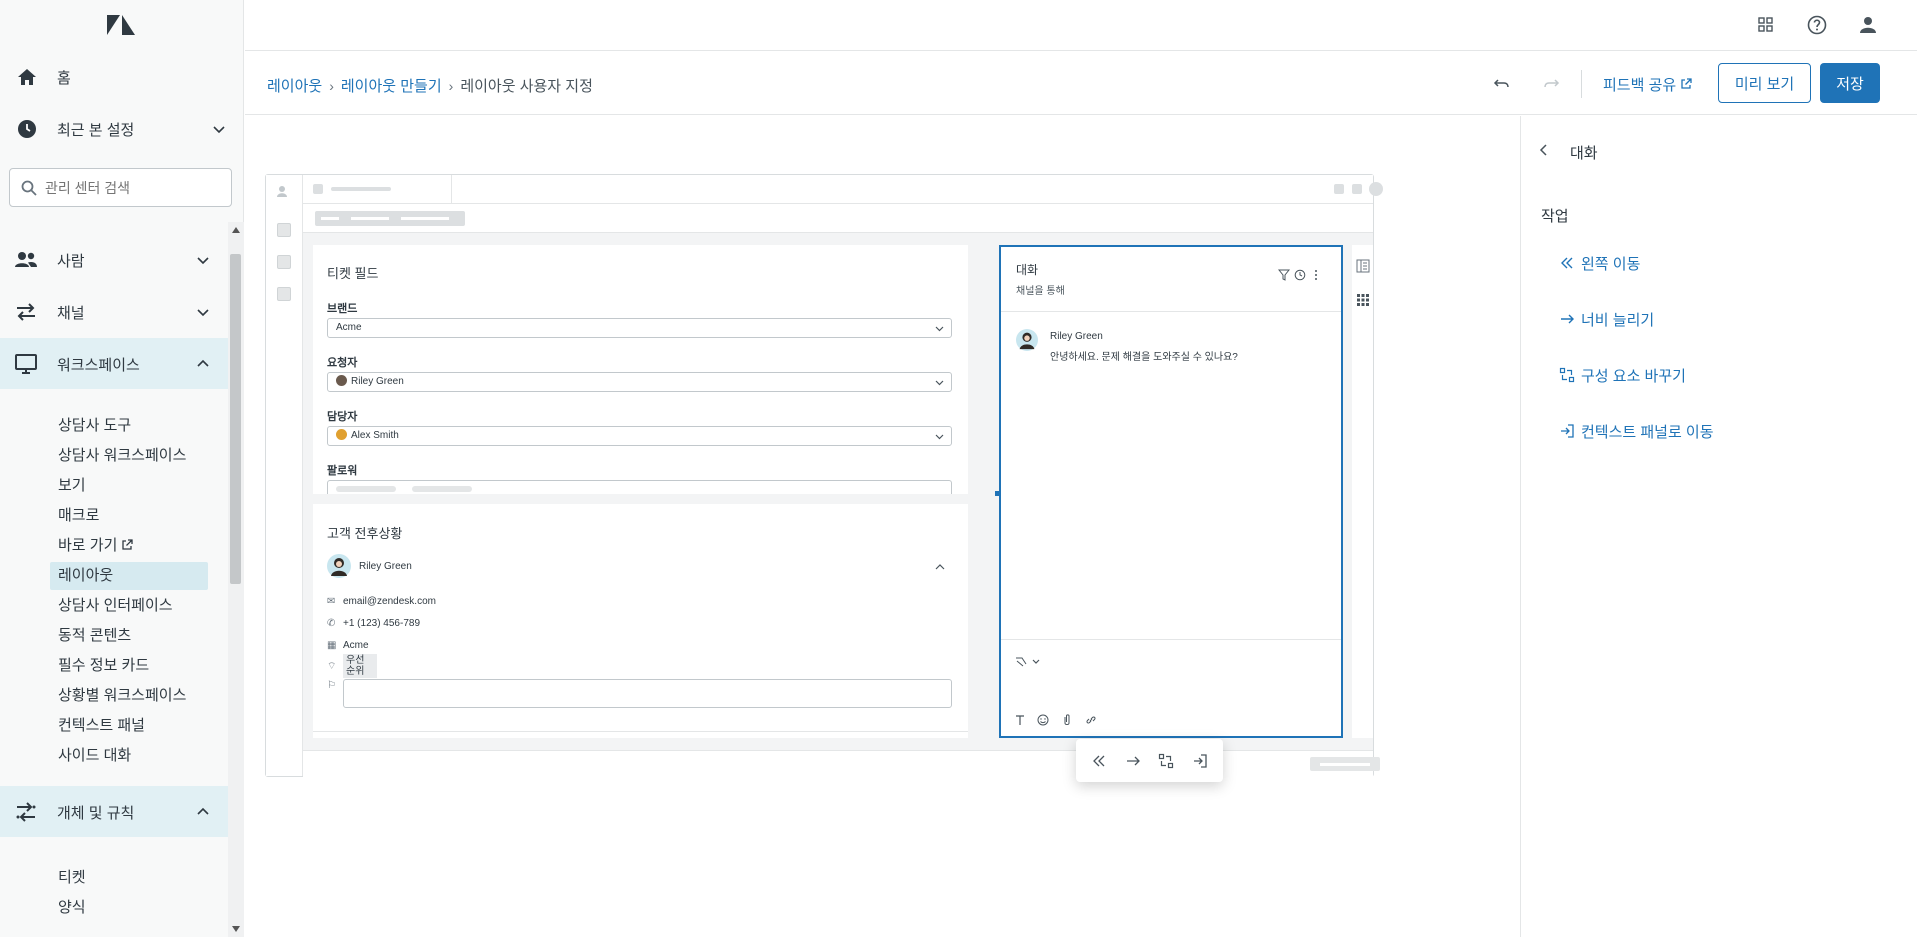 This screenshot has height=937, width=1917. What do you see at coordinates (135, 188) in the screenshot?
I see `search-input` at bounding box center [135, 188].